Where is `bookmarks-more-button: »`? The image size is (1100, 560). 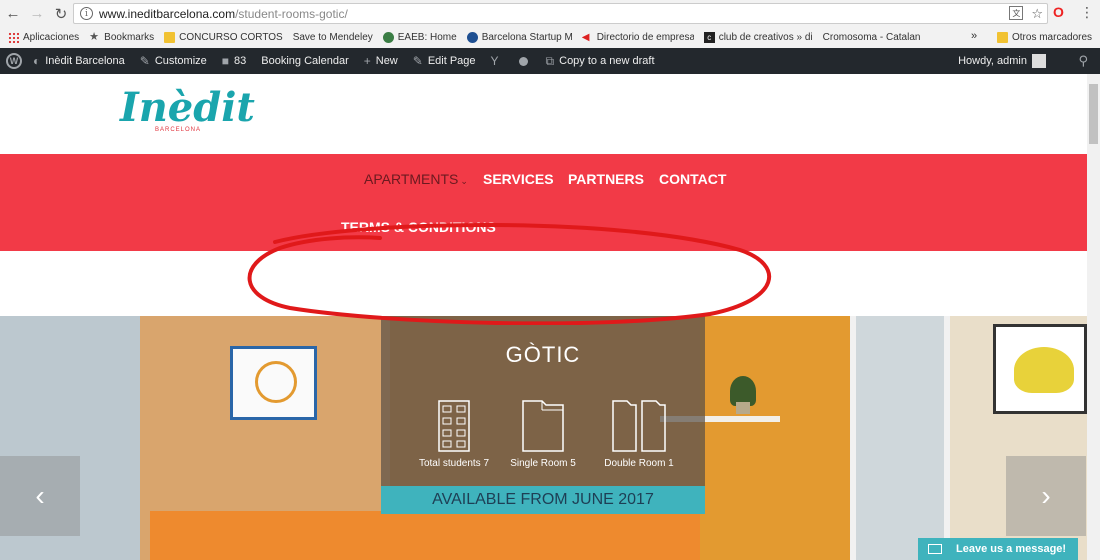 bookmarks-more-button: » is located at coordinates (974, 36).